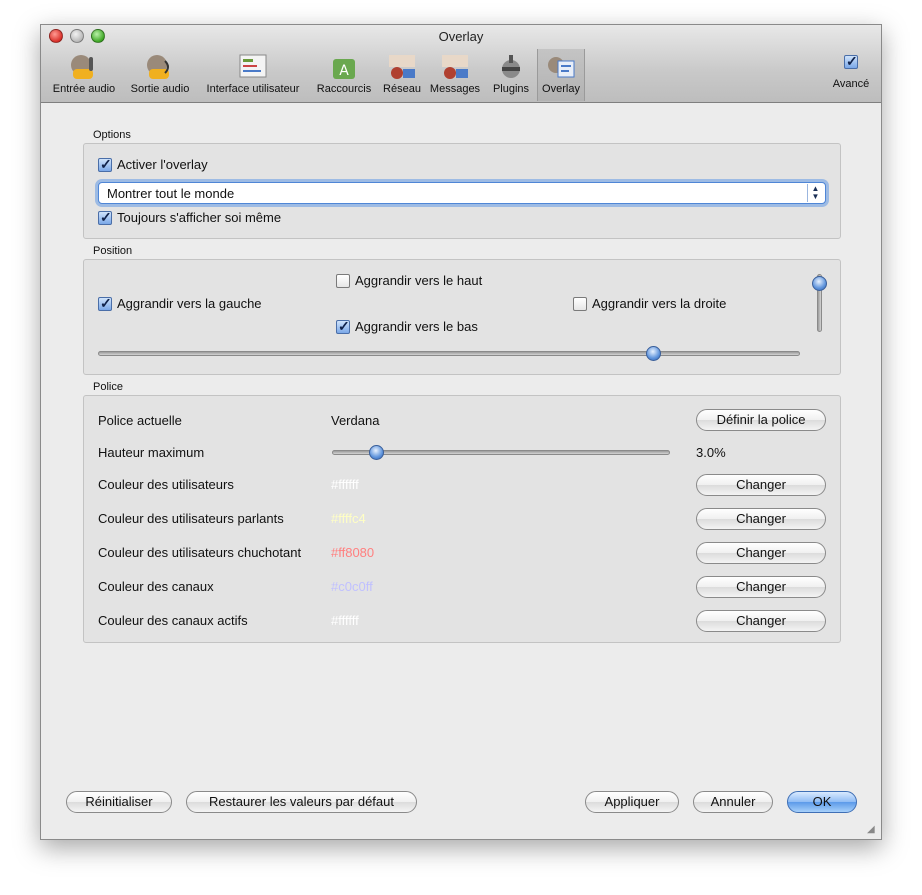  Describe the element at coordinates (409, 280) in the screenshot. I see `grow-up-checkbox: Aggrandir vers le haut` at that location.